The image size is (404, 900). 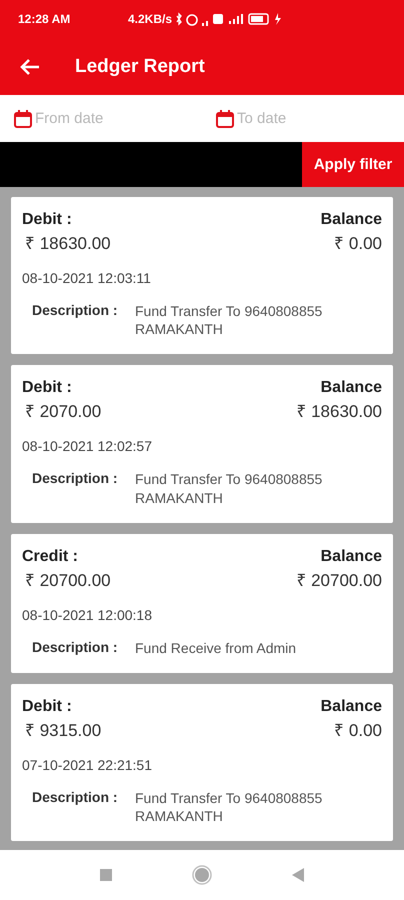 I want to click on home-icon, so click(x=202, y=875).